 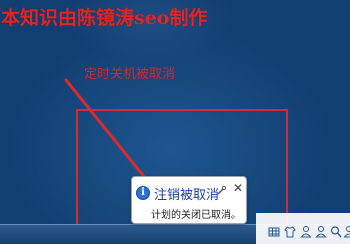 I want to click on close-icon: ✕, so click(x=238, y=188).